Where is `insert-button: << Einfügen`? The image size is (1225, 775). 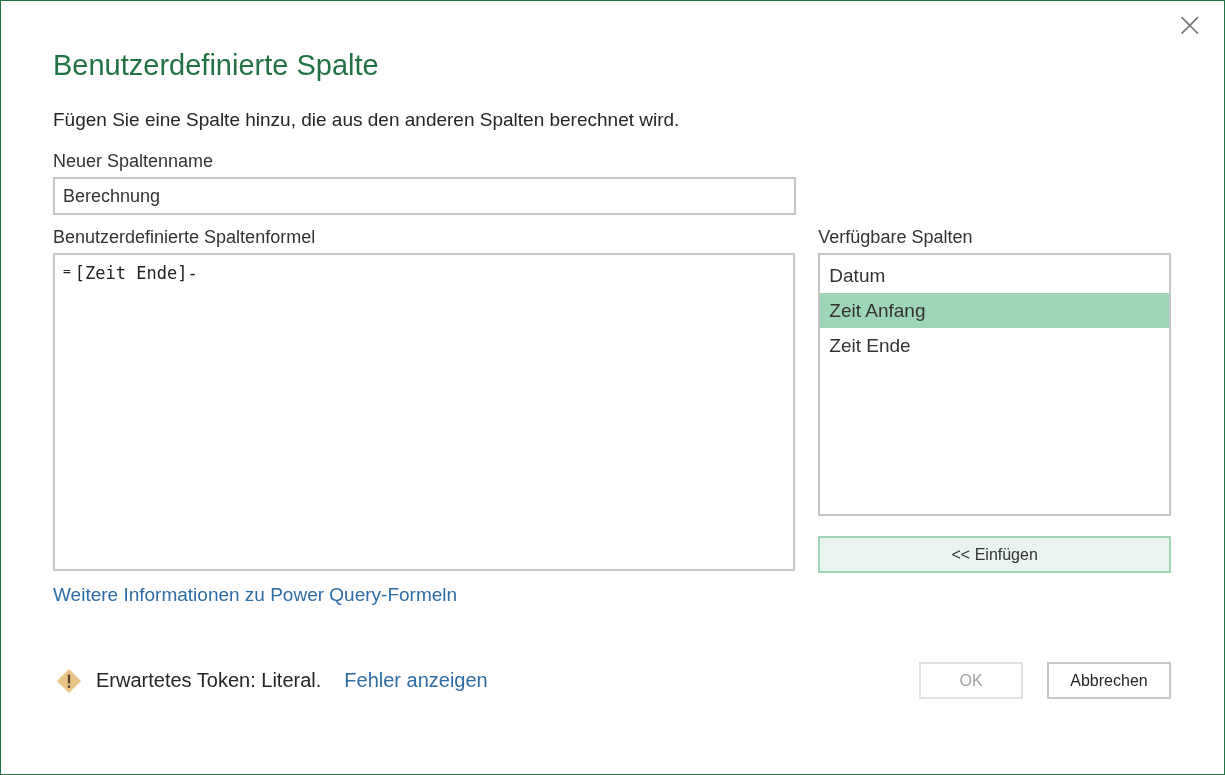 insert-button: << Einfügen is located at coordinates (994, 554).